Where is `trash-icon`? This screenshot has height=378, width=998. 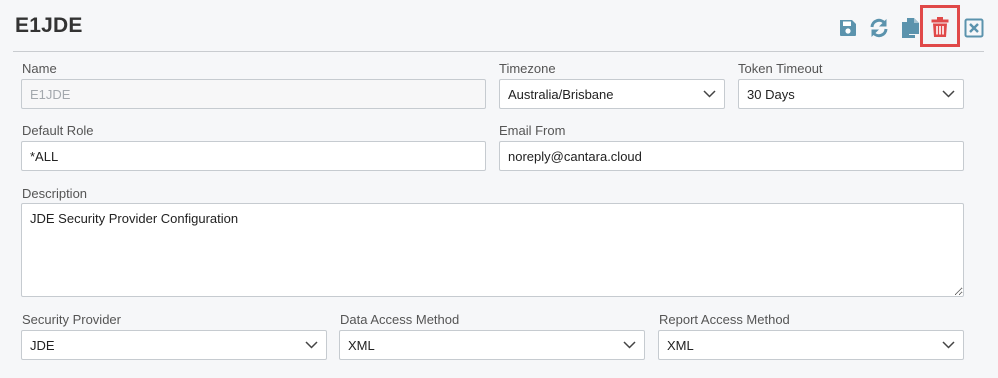 trash-icon is located at coordinates (940, 27).